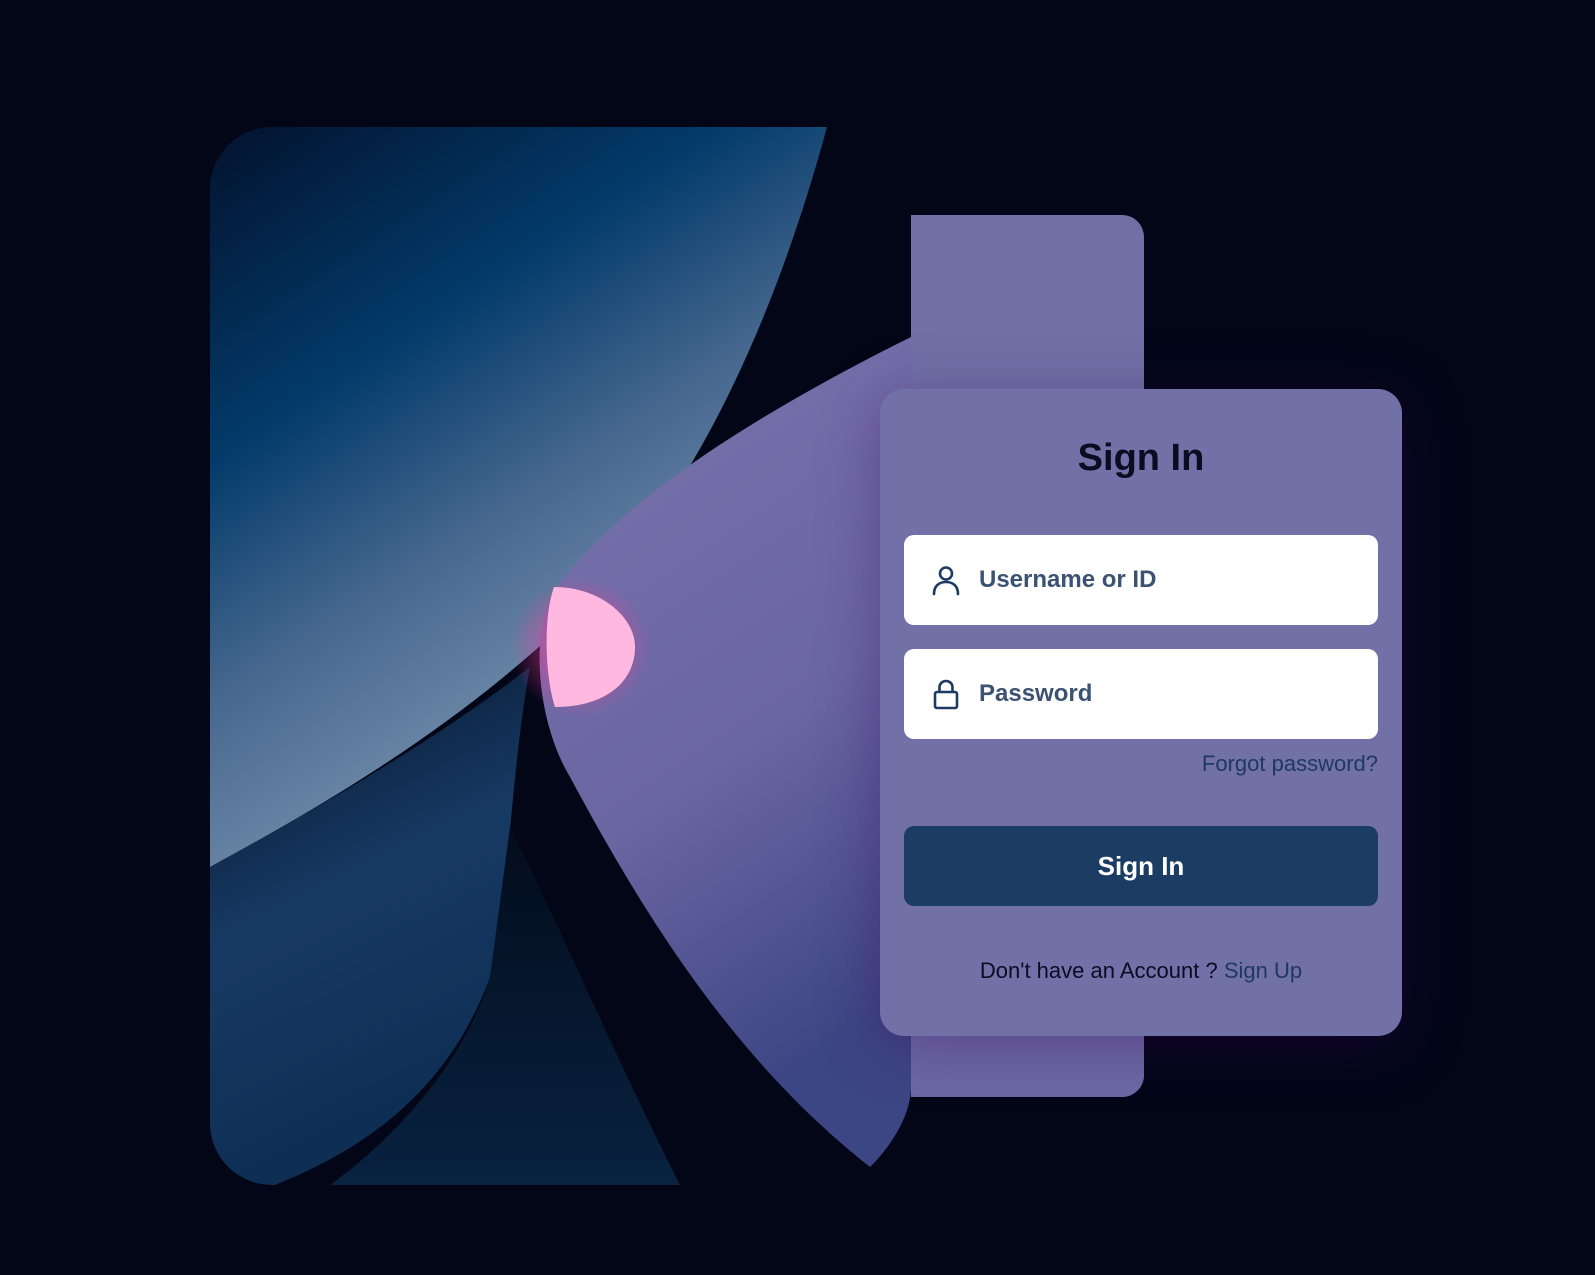 Image resolution: width=1595 pixels, height=1275 pixels. I want to click on card-backdrop-tab-bottom, so click(1027, 1063).